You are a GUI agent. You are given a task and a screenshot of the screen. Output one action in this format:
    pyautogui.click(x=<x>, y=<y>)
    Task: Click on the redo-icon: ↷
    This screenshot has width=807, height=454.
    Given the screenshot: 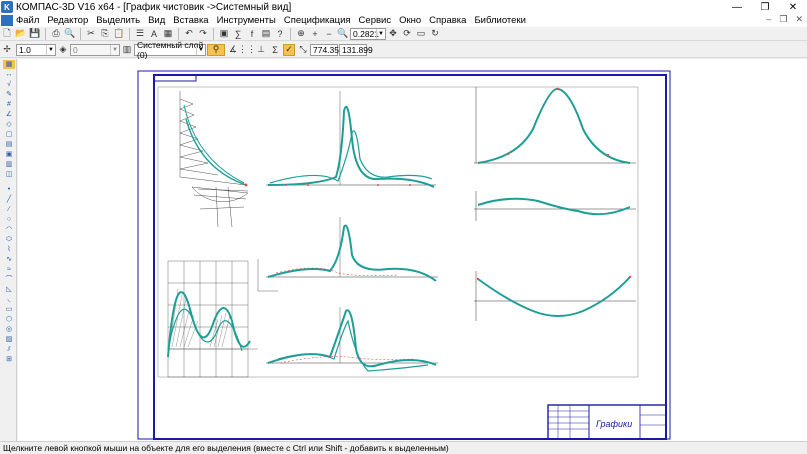 What is the action you would take?
    pyautogui.click(x=203, y=34)
    